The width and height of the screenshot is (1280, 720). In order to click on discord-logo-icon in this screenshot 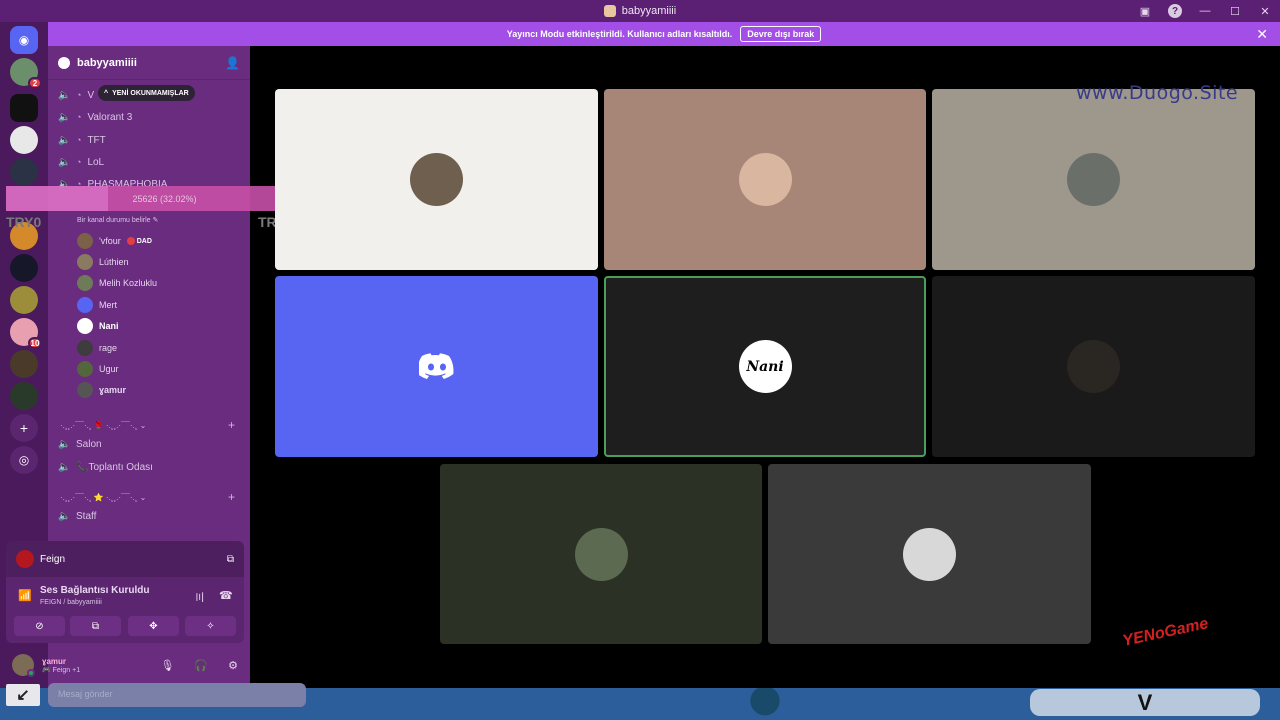, I will do `click(435, 365)`.